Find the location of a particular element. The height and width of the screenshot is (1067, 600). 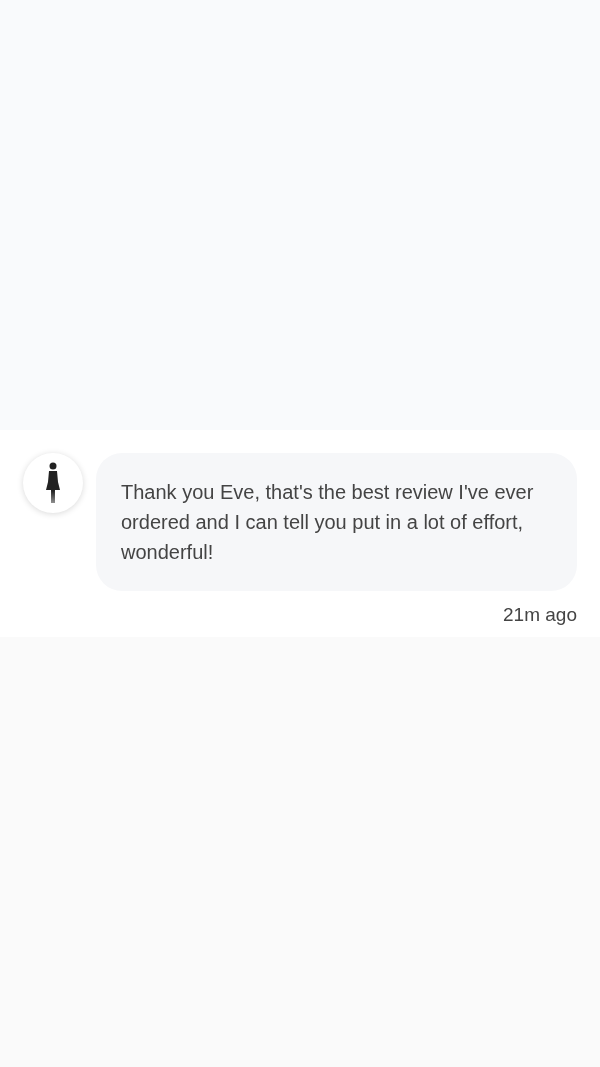

woman-silhouette-icon is located at coordinates (53, 483).